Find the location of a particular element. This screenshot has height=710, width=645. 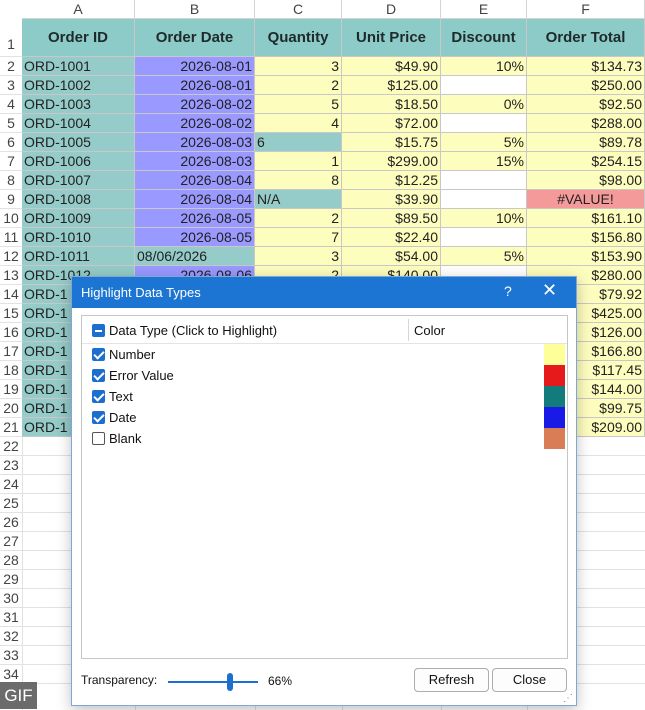

cell-f7: $254.15 is located at coordinates (586, 161).